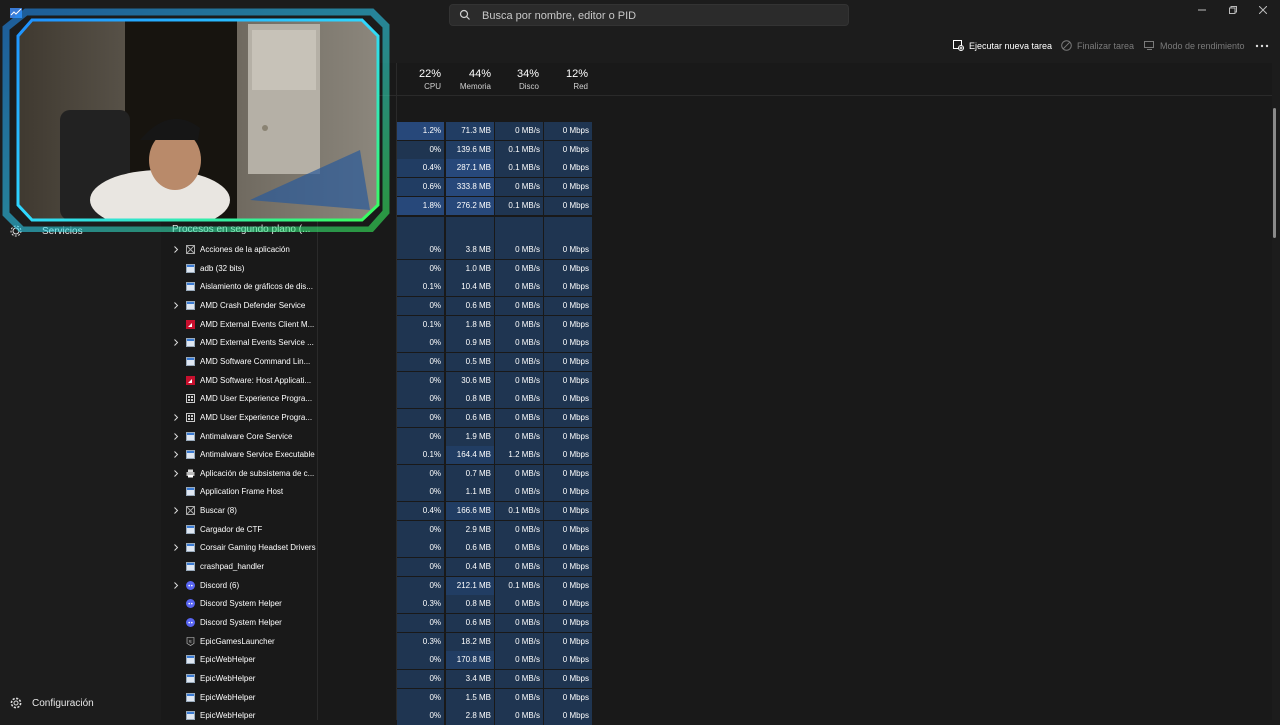 This screenshot has width=1280, height=725. I want to click on close-button, so click(1263, 10).